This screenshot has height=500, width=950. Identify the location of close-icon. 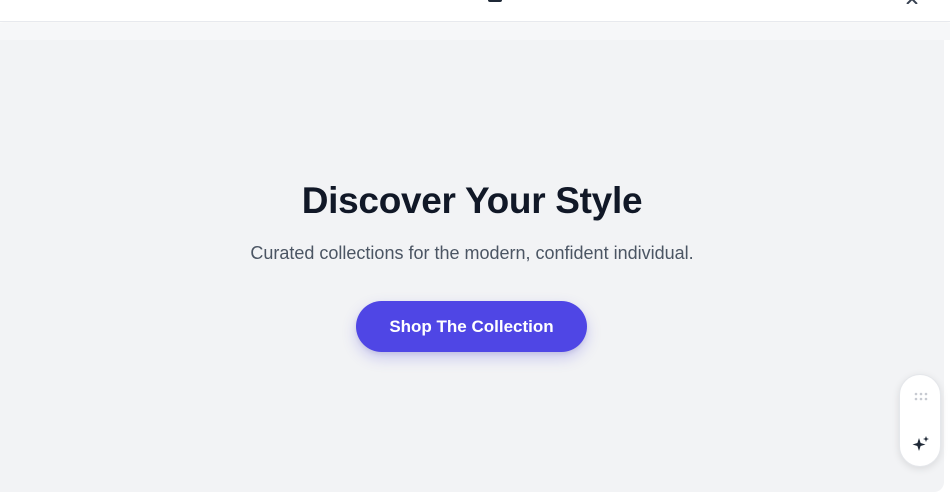
(912, 2).